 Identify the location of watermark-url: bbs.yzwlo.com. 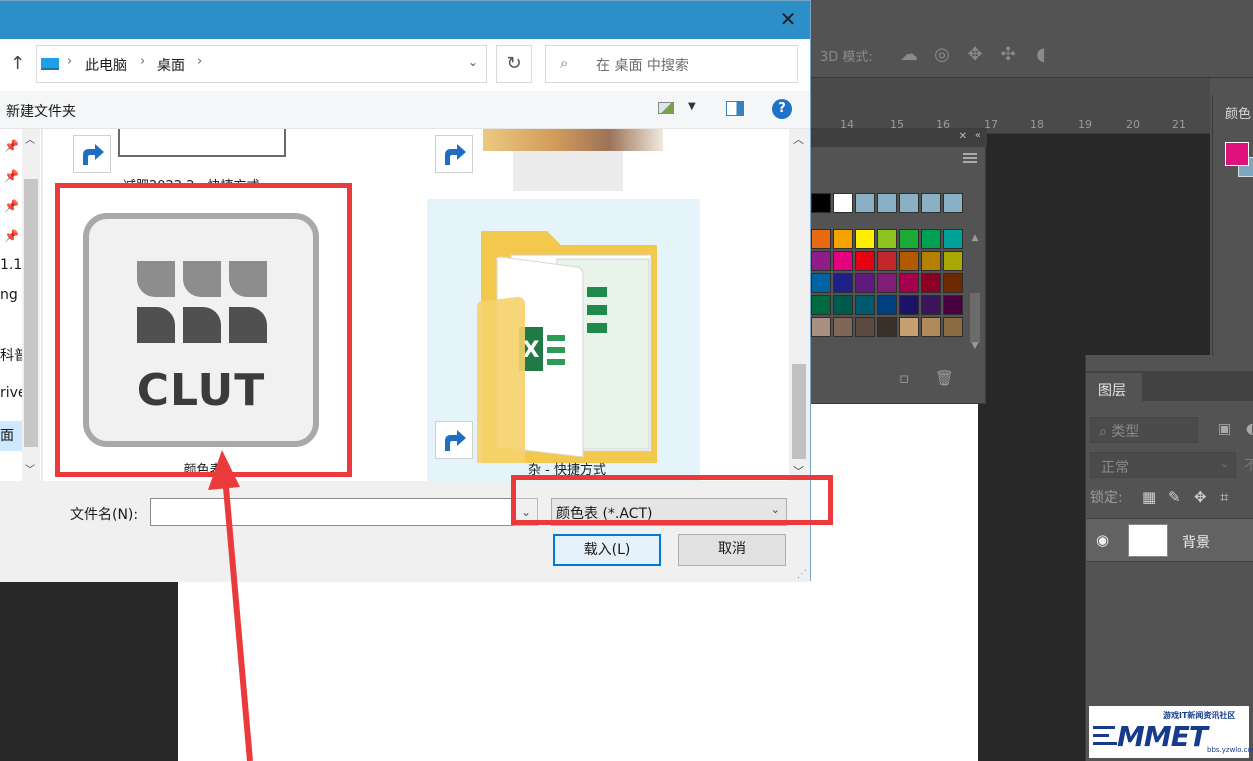
(1230, 750).